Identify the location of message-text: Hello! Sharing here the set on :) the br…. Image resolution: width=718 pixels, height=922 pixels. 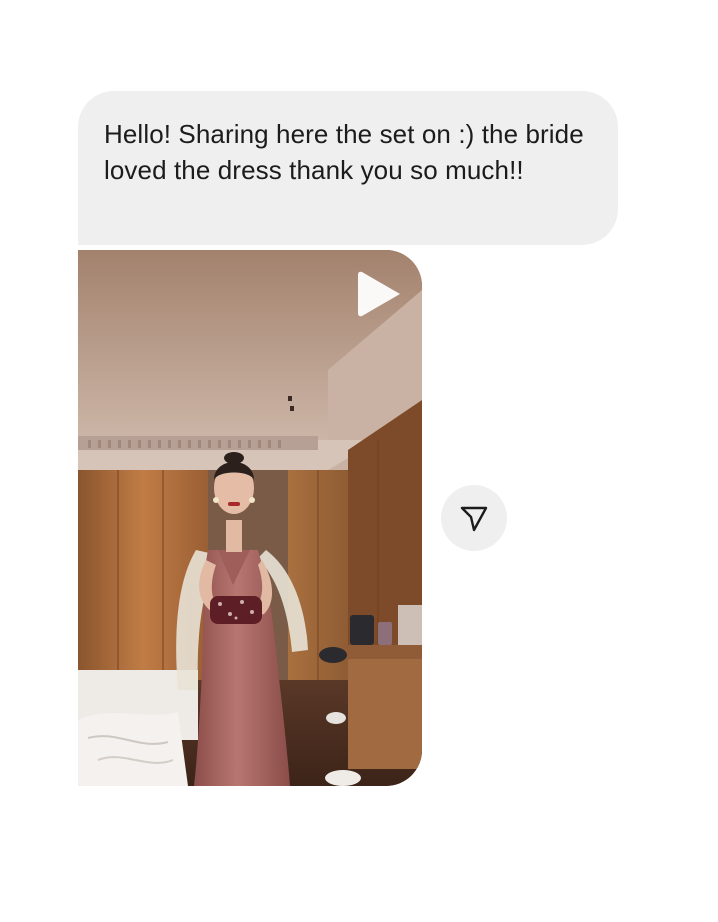
(344, 152).